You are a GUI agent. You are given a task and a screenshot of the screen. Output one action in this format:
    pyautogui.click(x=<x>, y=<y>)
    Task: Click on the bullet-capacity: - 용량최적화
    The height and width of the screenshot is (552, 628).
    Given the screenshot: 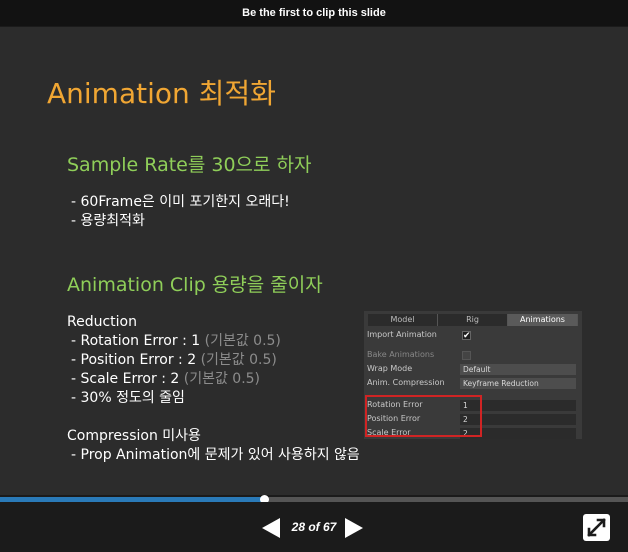 What is the action you would take?
    pyautogui.click(x=108, y=221)
    